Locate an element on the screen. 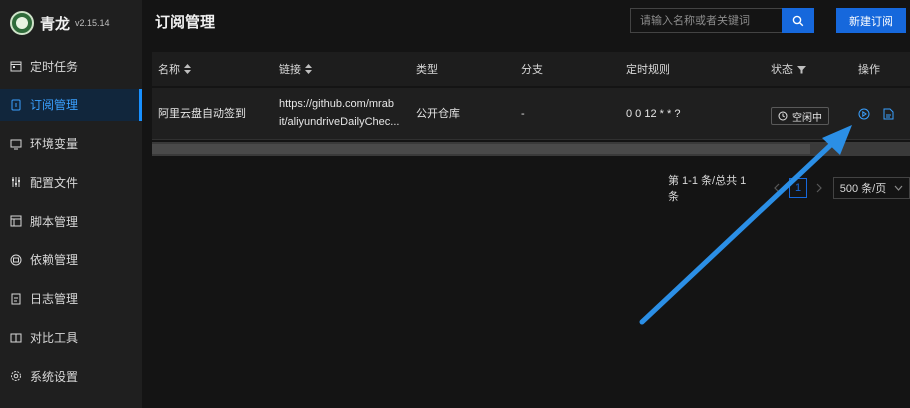  page-number-button: 1 is located at coordinates (798, 188).